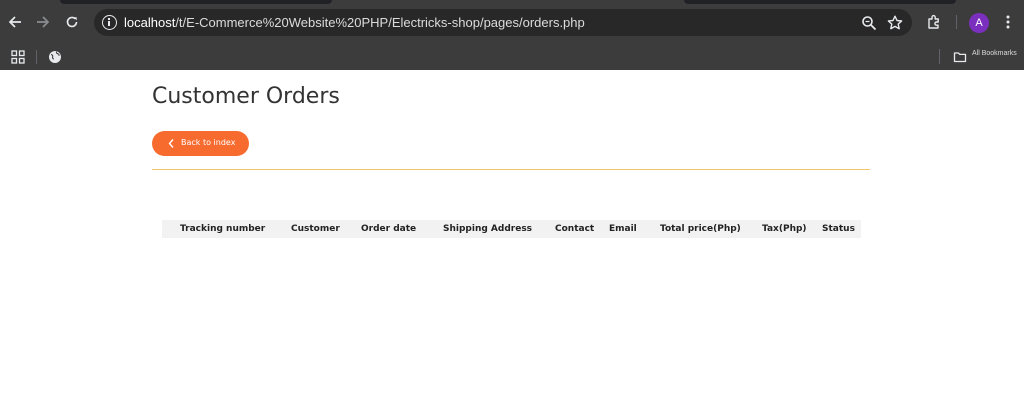 Image resolution: width=1024 pixels, height=402 pixels. What do you see at coordinates (784, 229) in the screenshot?
I see `column-header-tax: Tax(Php)` at bounding box center [784, 229].